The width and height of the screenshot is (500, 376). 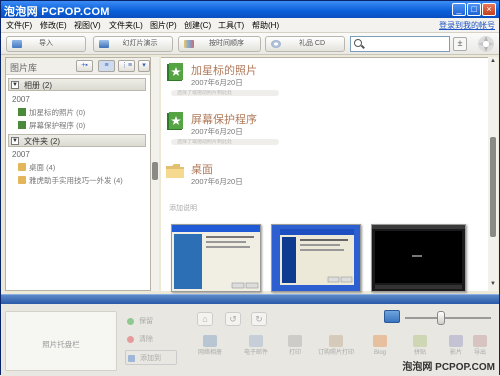 I want to click on add-to-album-button: 添加到, so click(x=151, y=357).